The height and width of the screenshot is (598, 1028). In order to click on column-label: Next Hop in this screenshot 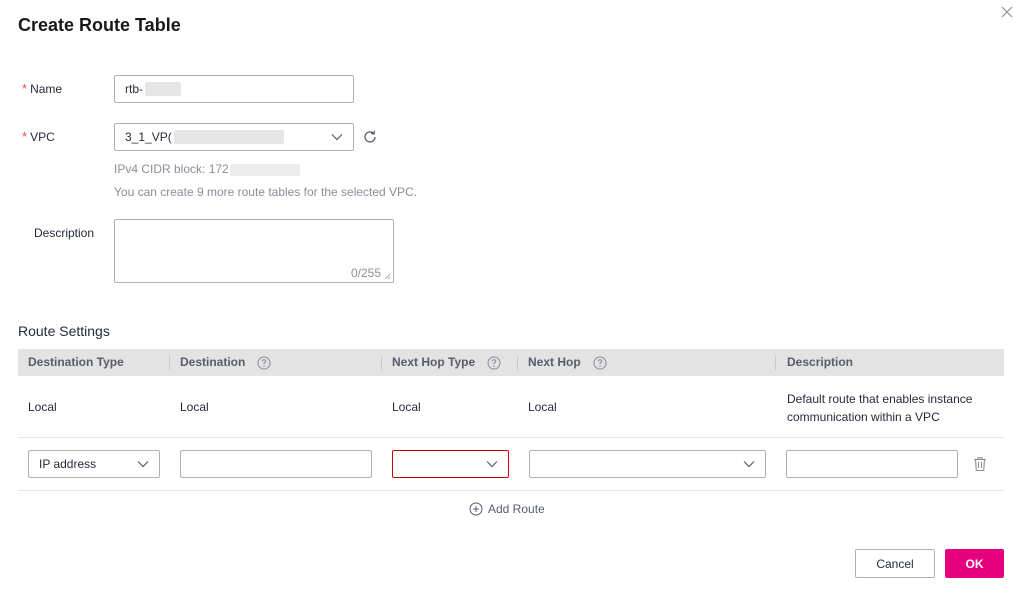, I will do `click(554, 362)`.